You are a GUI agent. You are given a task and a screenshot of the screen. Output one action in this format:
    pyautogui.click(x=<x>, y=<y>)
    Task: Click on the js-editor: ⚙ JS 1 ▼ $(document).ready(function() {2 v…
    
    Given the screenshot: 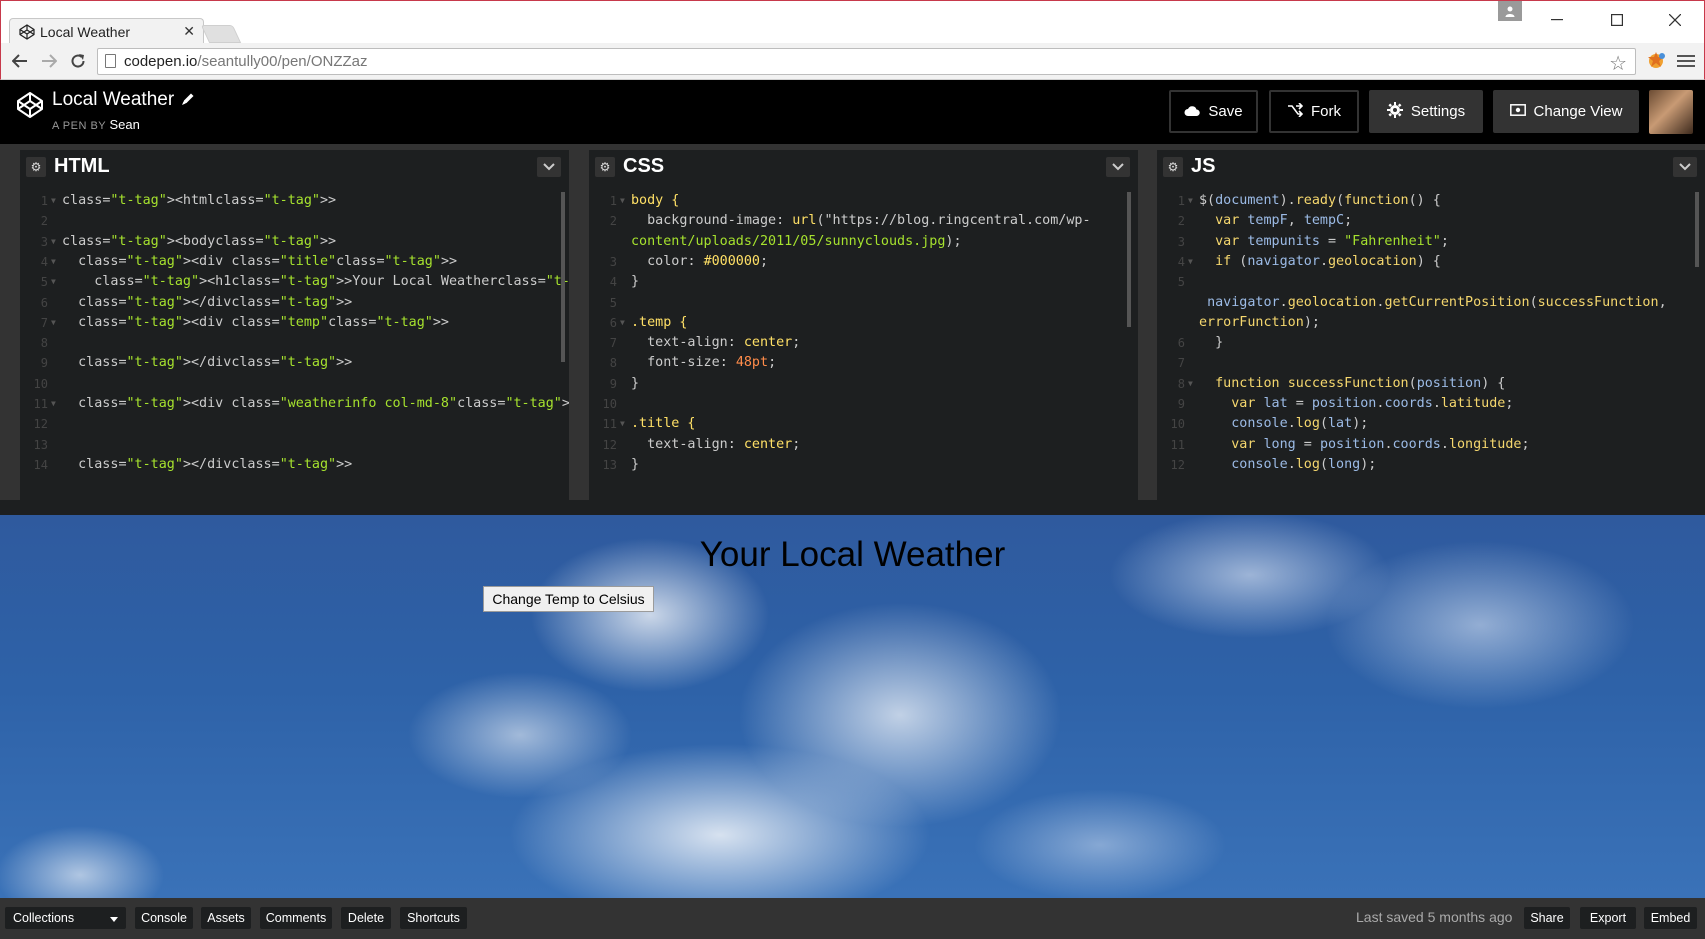 What is the action you would take?
    pyautogui.click(x=1431, y=325)
    